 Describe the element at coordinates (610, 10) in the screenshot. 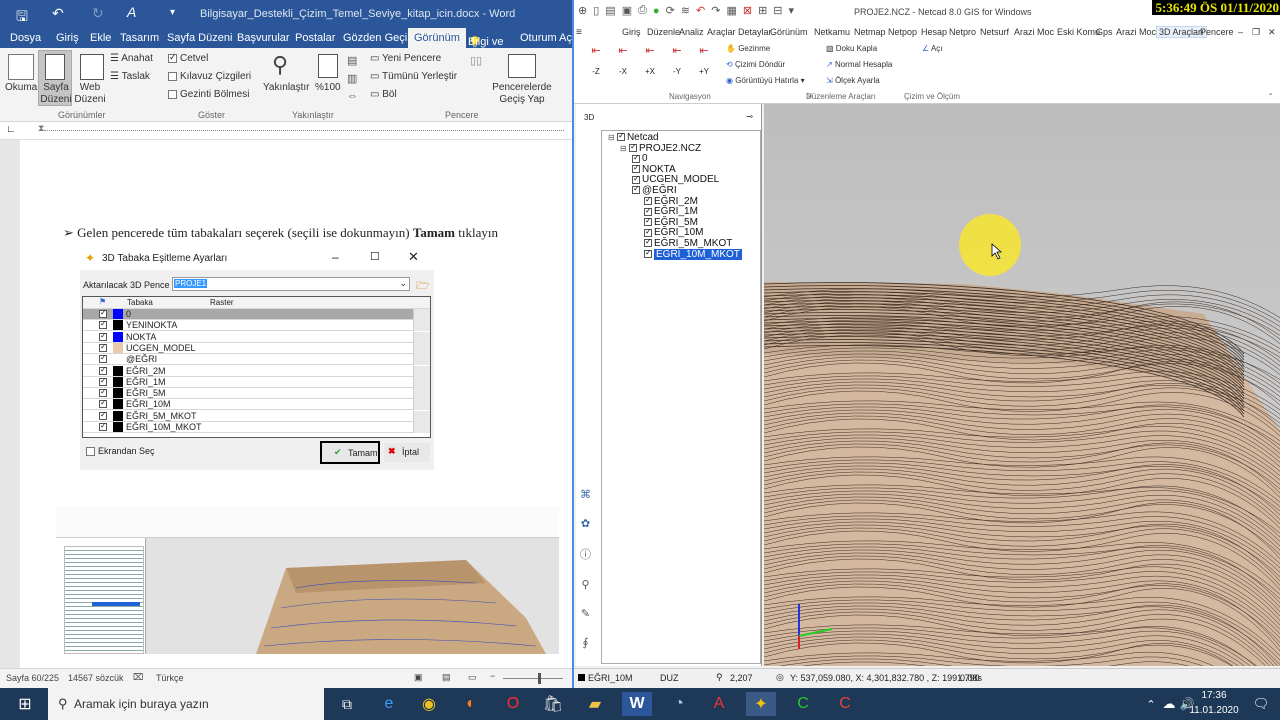

I see `open-icon: ▤` at that location.